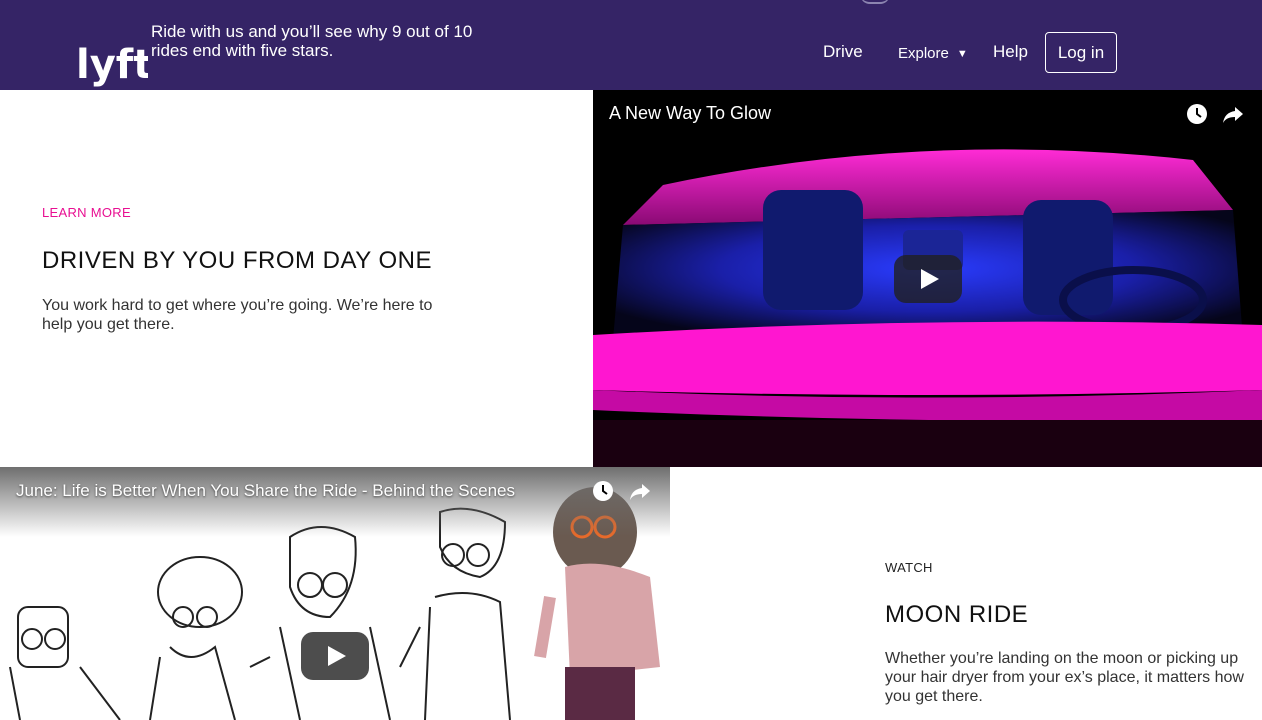 Image resolution: width=1262 pixels, height=720 pixels. I want to click on section-headline: DRIVEN BY YOU FROM DAY ONE, so click(237, 260).